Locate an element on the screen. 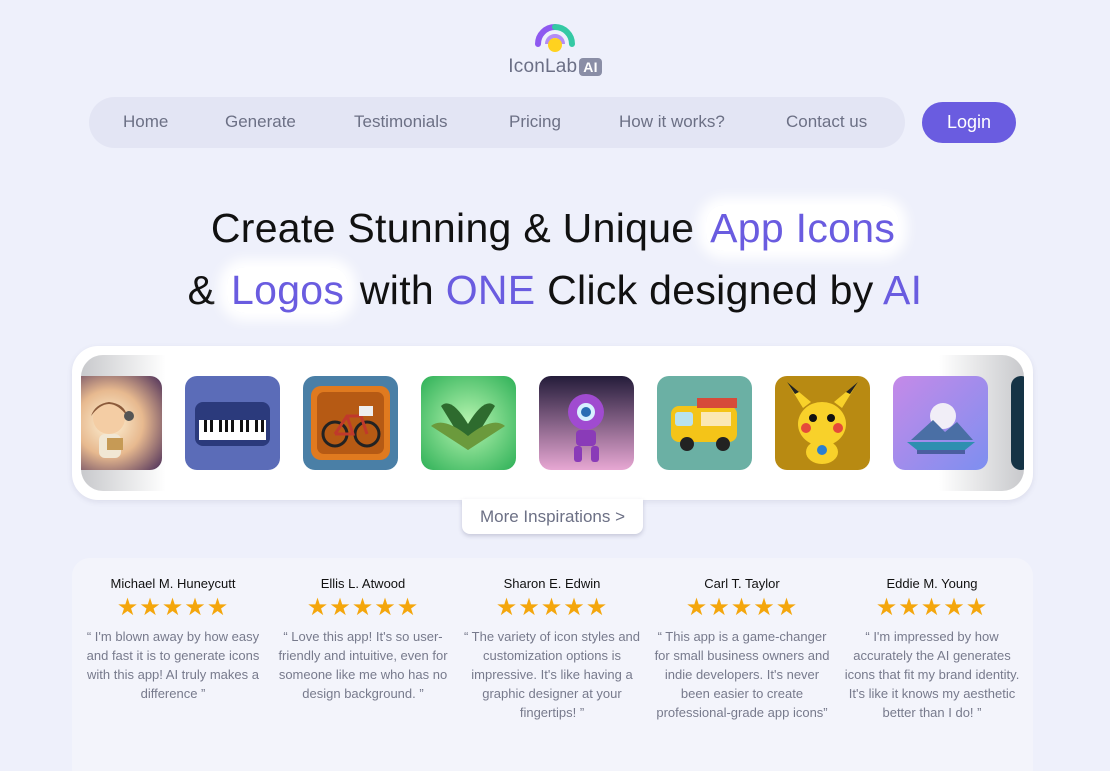 Image resolution: width=1110 pixels, height=771 pixels. girl-character-icon is located at coordinates (121, 423).